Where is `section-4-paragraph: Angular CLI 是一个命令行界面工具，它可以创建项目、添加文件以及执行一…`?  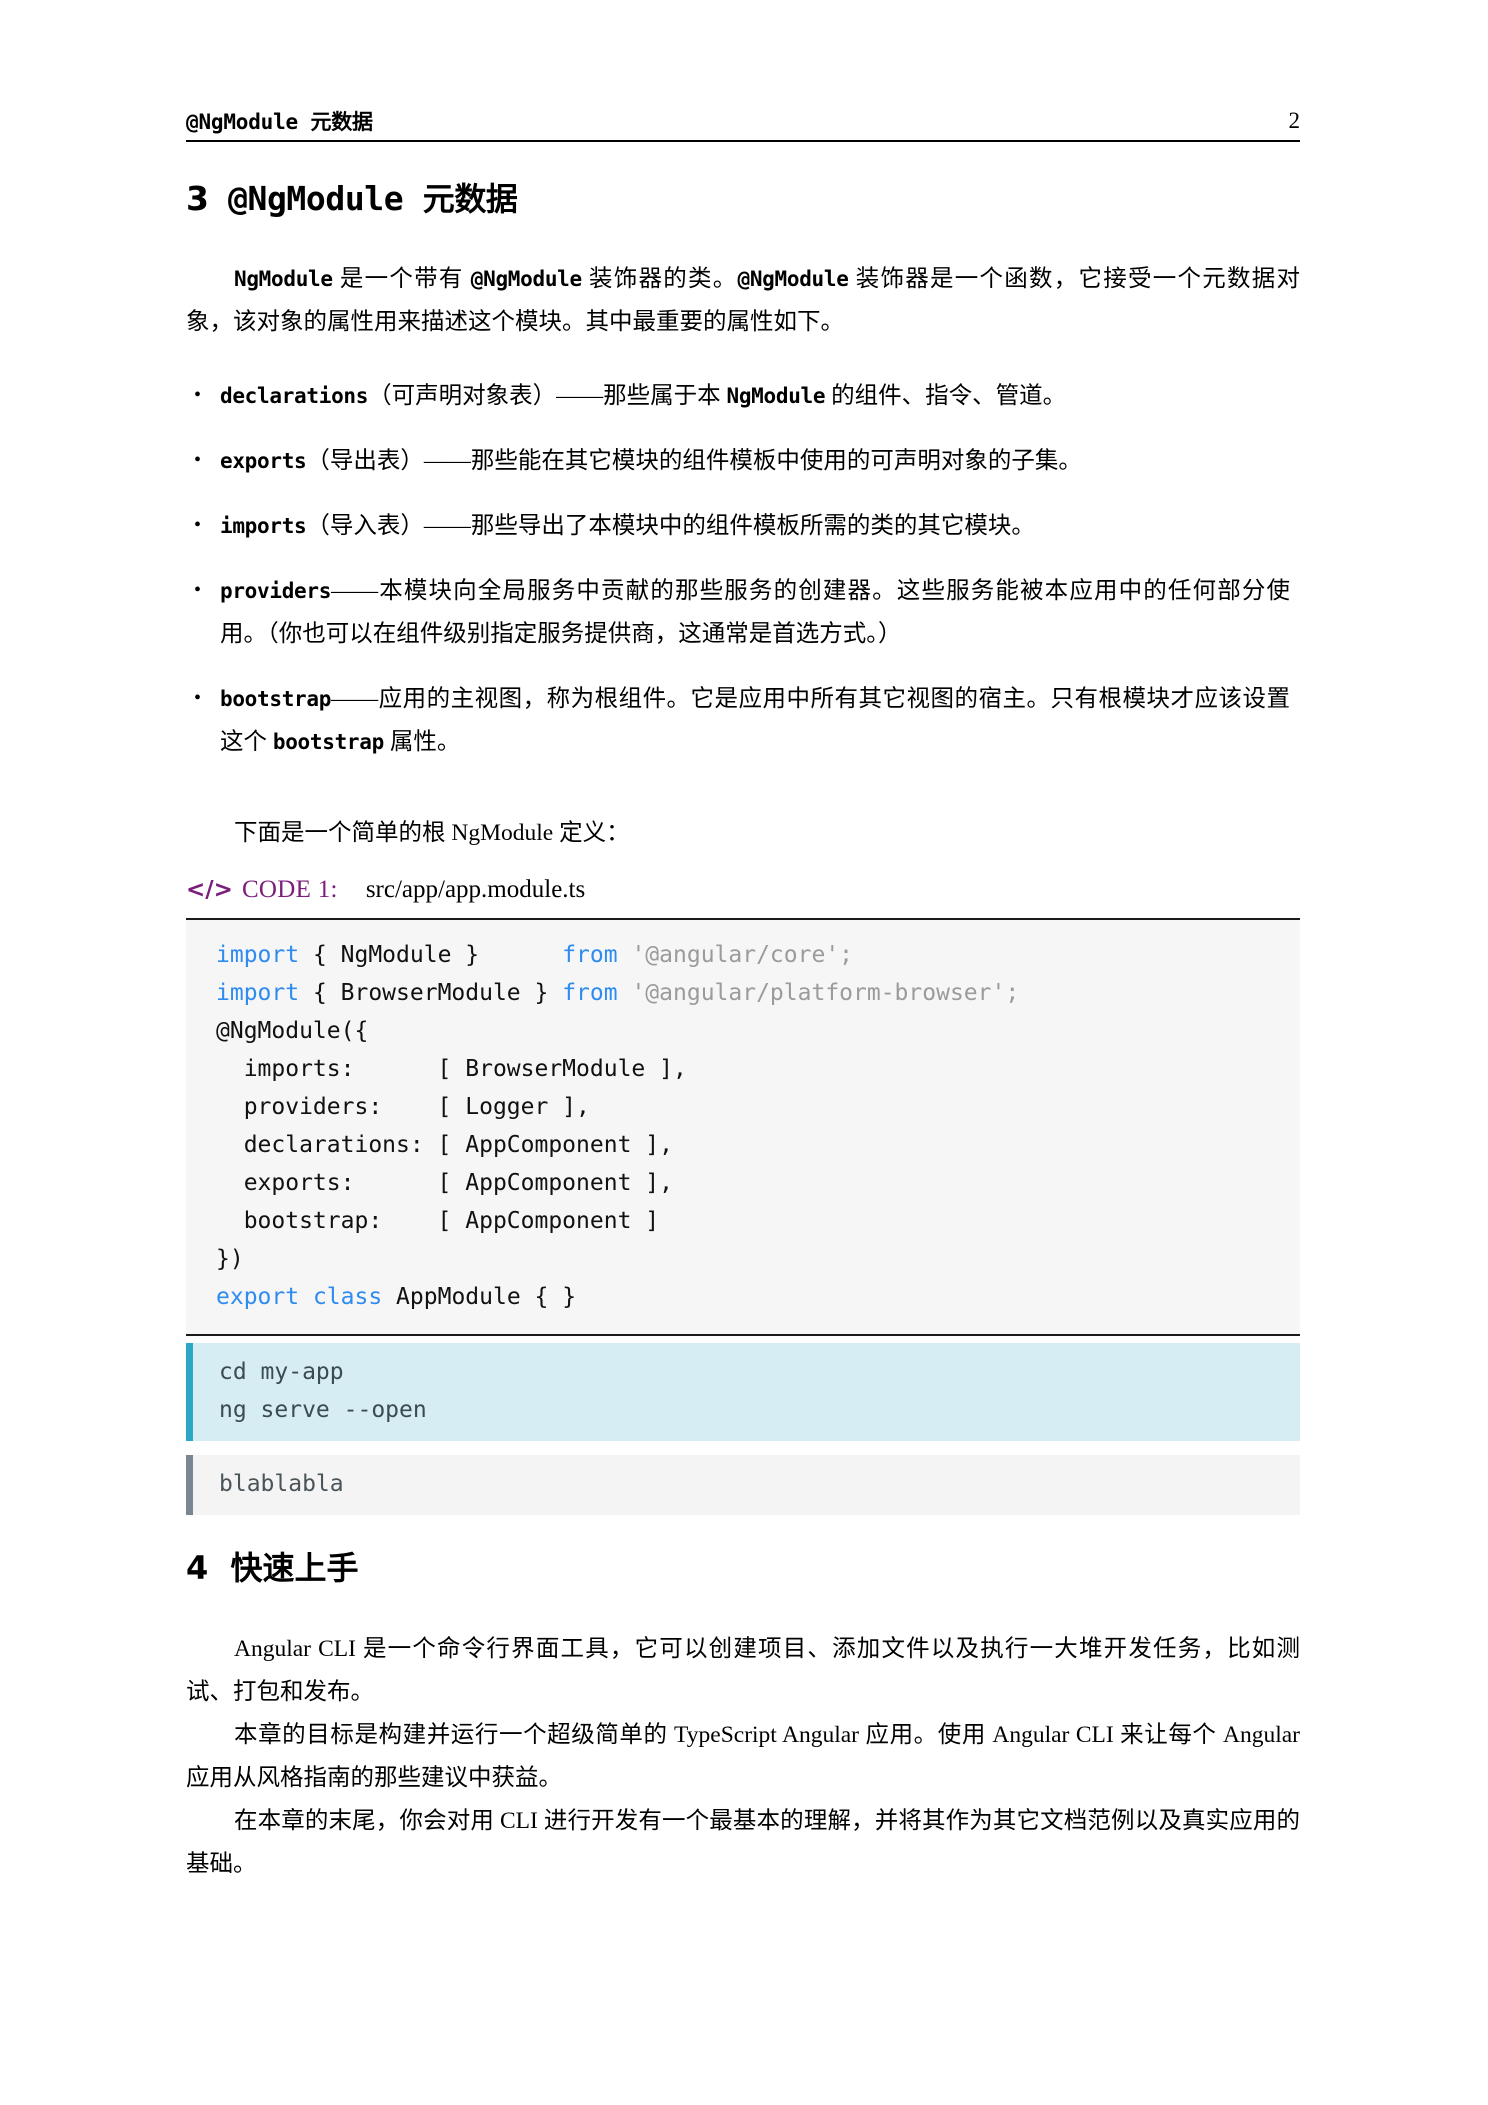
section-4-paragraph: Angular CLI 是一个命令行界面工具，它可以创建项目、添加文件以及执行一… is located at coordinates (743, 1670).